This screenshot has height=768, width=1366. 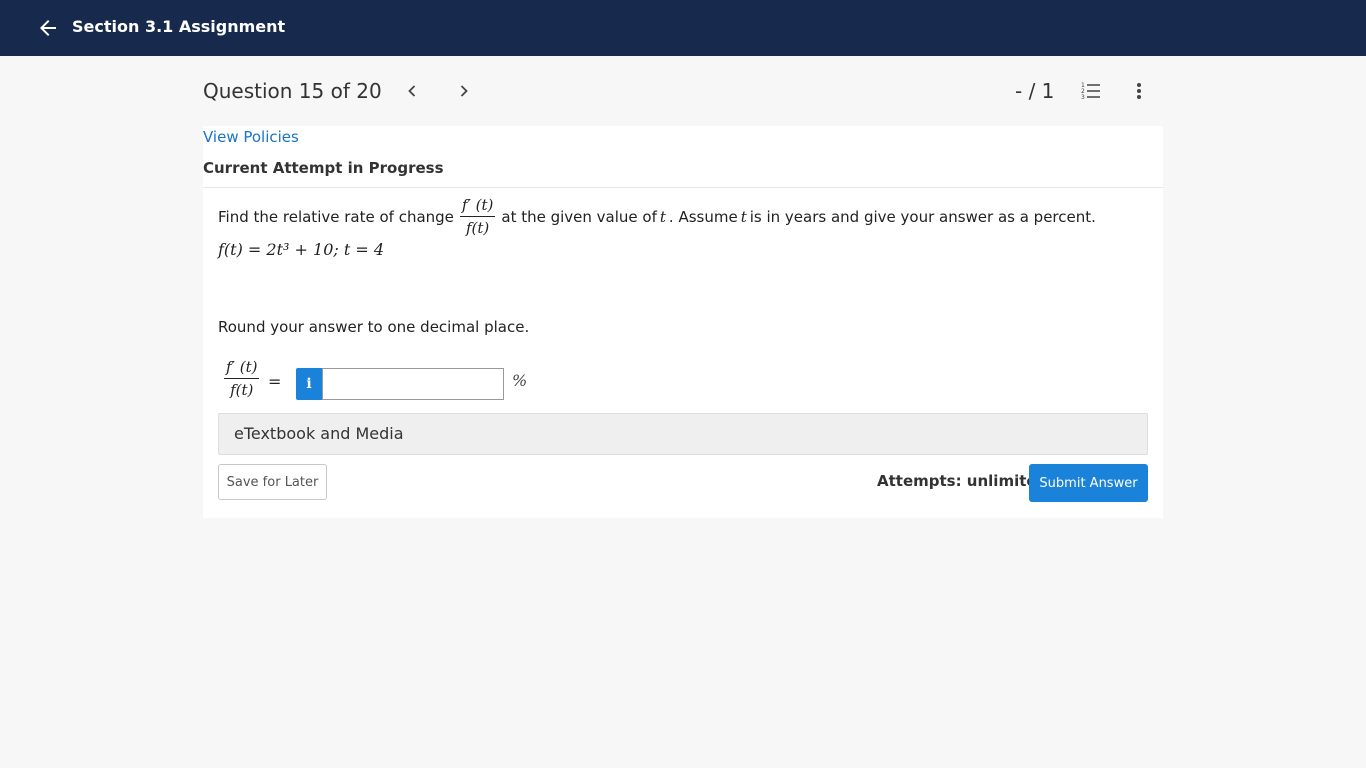 I want to click on svg-text: 3, so click(x=1083, y=97).